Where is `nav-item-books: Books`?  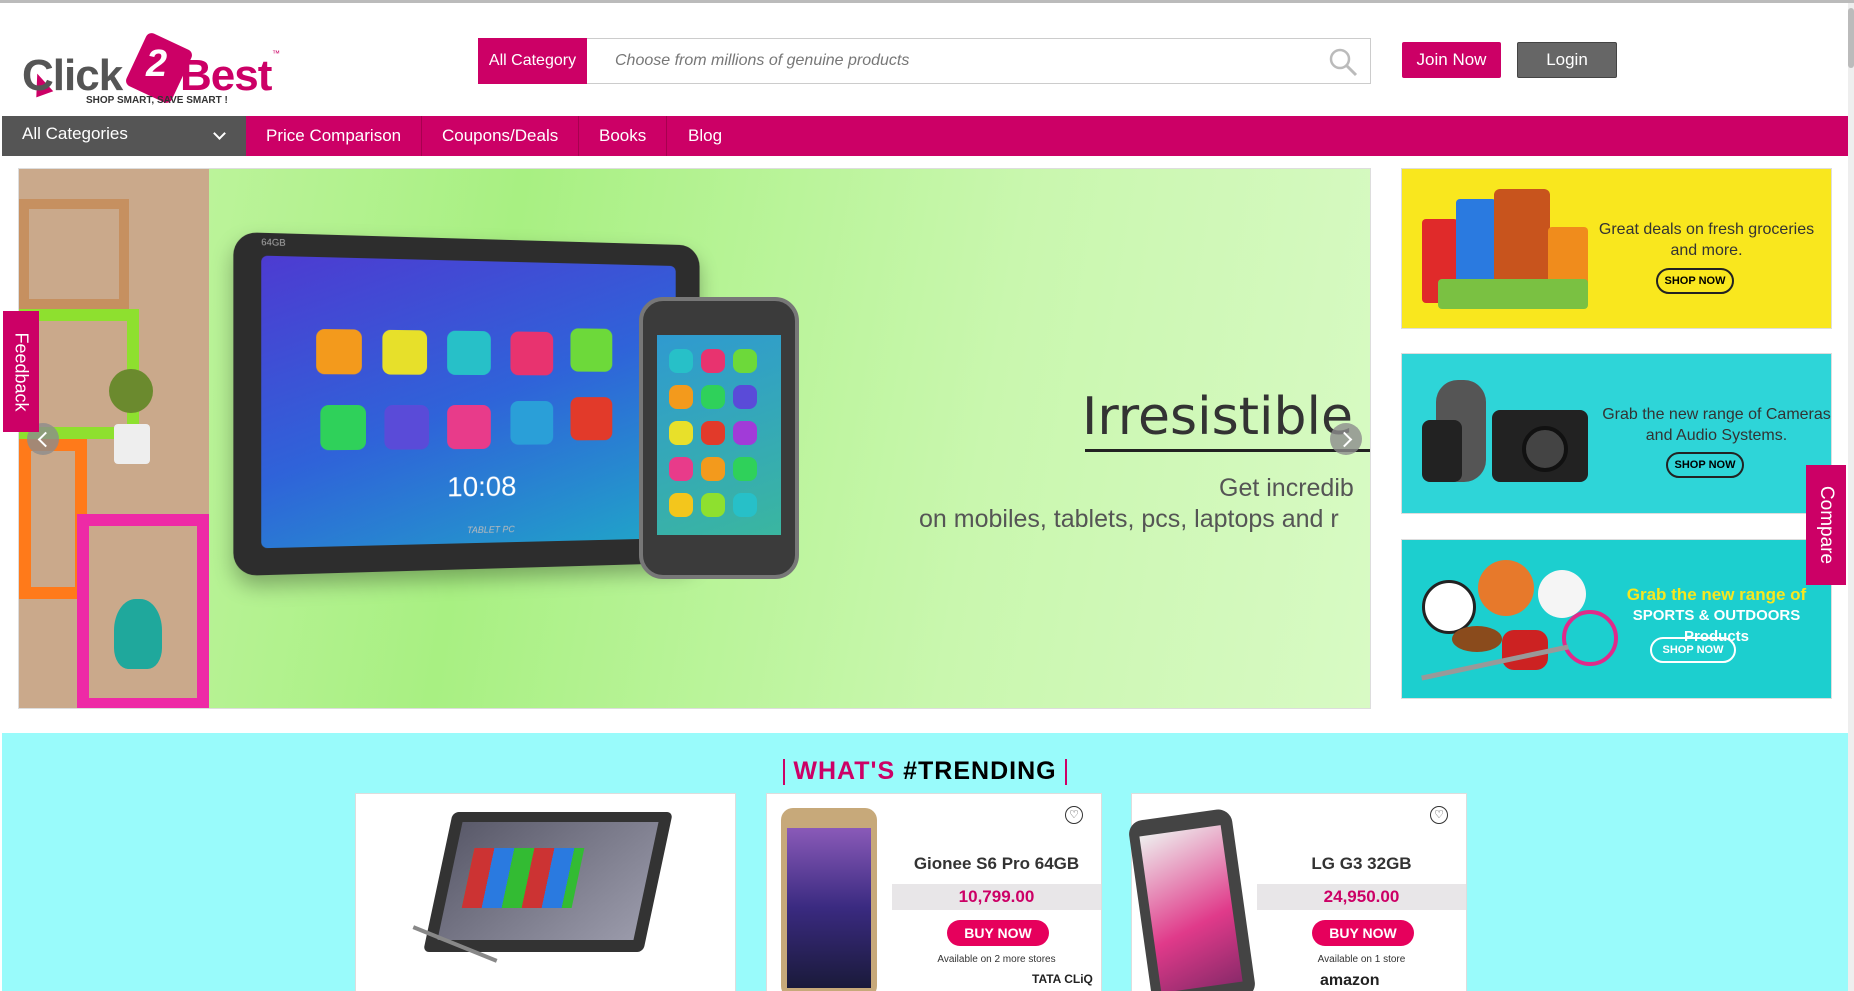
nav-item-books: Books is located at coordinates (623, 136).